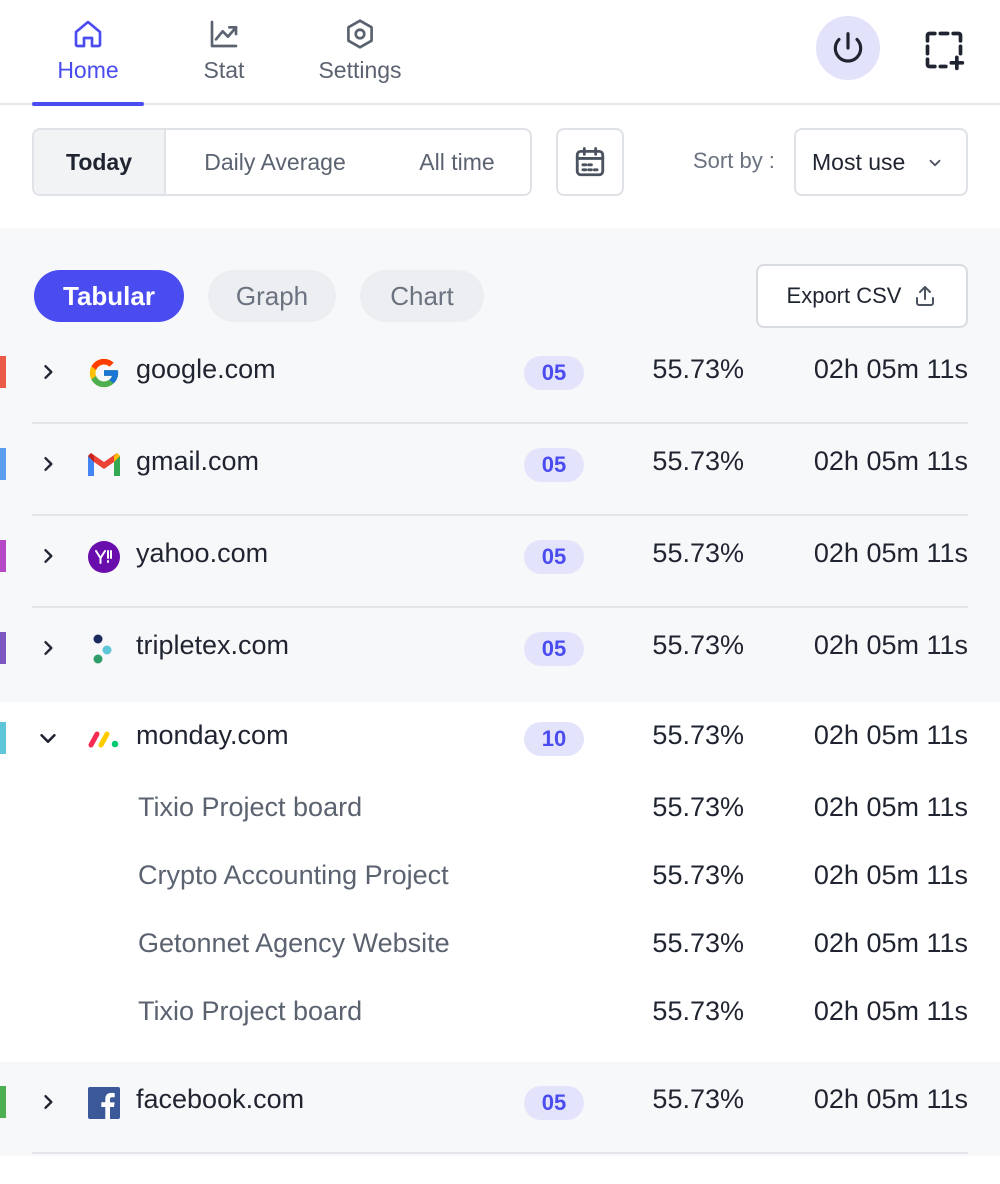  What do you see at coordinates (224, 70) in the screenshot?
I see `tab-stat-label: Stat` at bounding box center [224, 70].